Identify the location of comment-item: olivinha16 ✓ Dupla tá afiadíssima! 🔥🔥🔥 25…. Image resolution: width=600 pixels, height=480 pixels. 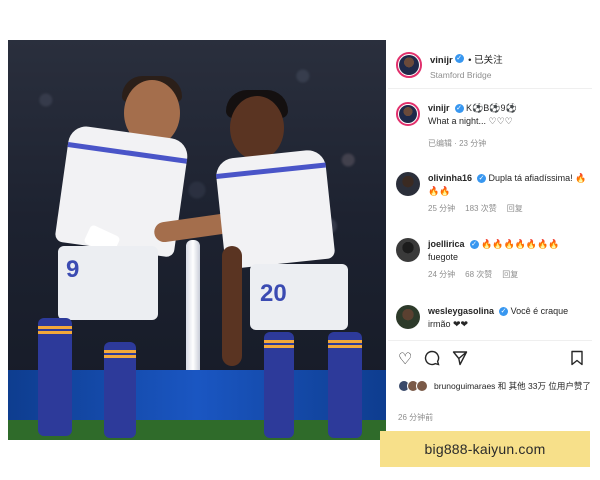
(493, 193).